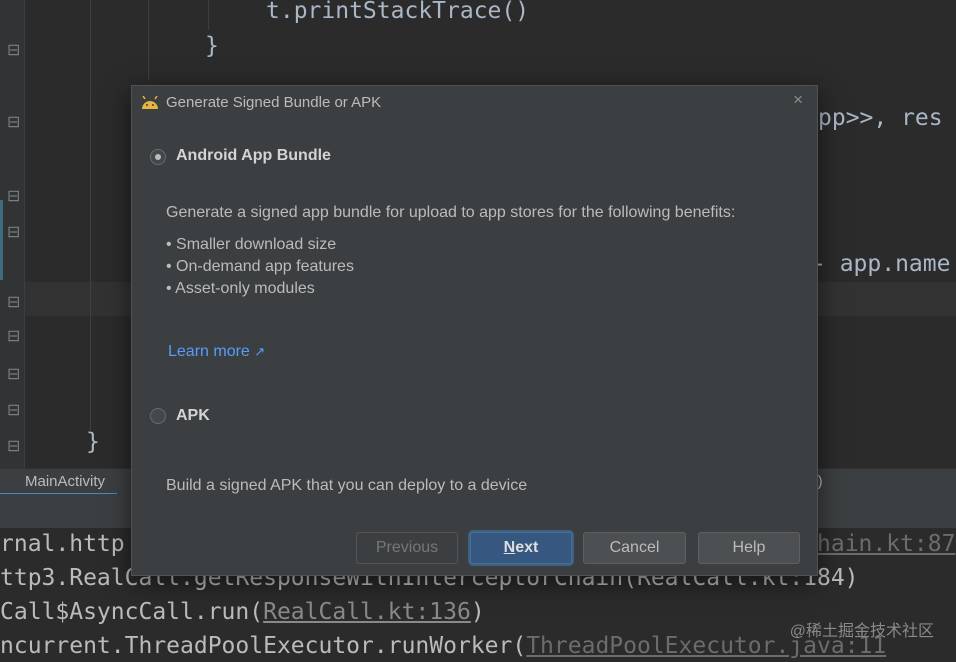 The width and height of the screenshot is (956, 662). What do you see at coordinates (62, 544) in the screenshot?
I see `console-text: rnal.http` at bounding box center [62, 544].